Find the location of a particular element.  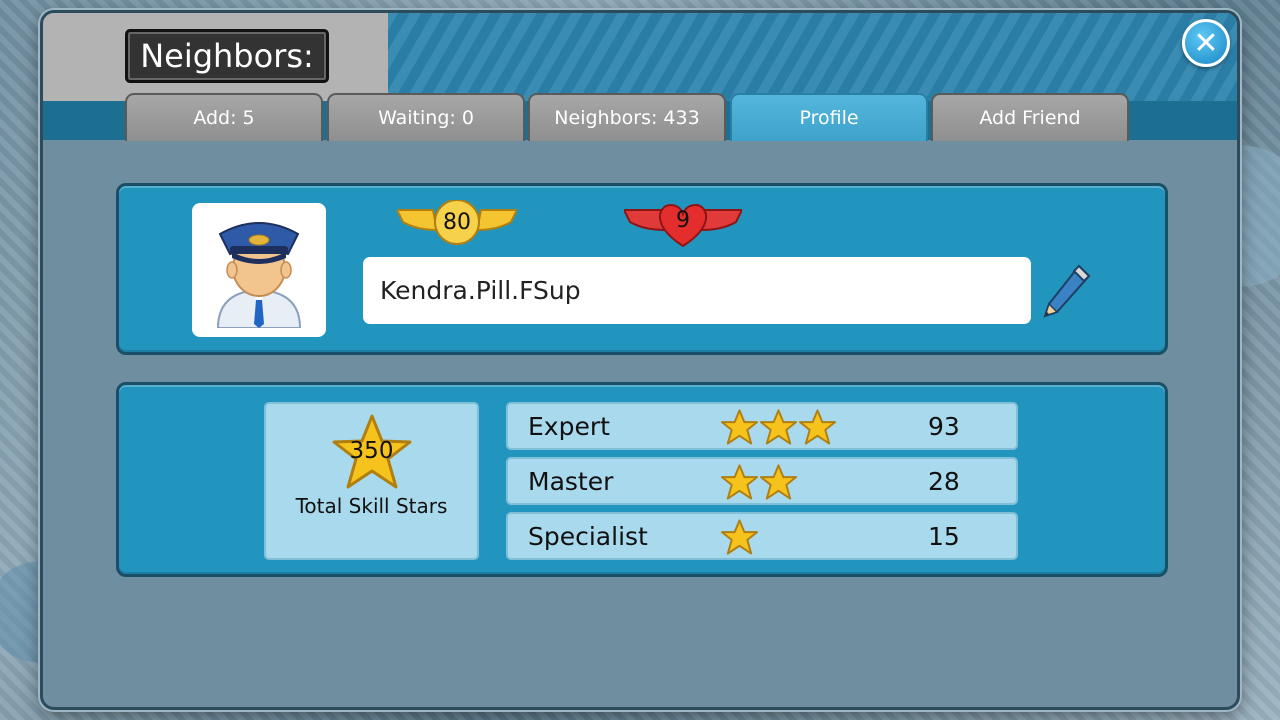

hearts-badge: 9 is located at coordinates (683, 222).